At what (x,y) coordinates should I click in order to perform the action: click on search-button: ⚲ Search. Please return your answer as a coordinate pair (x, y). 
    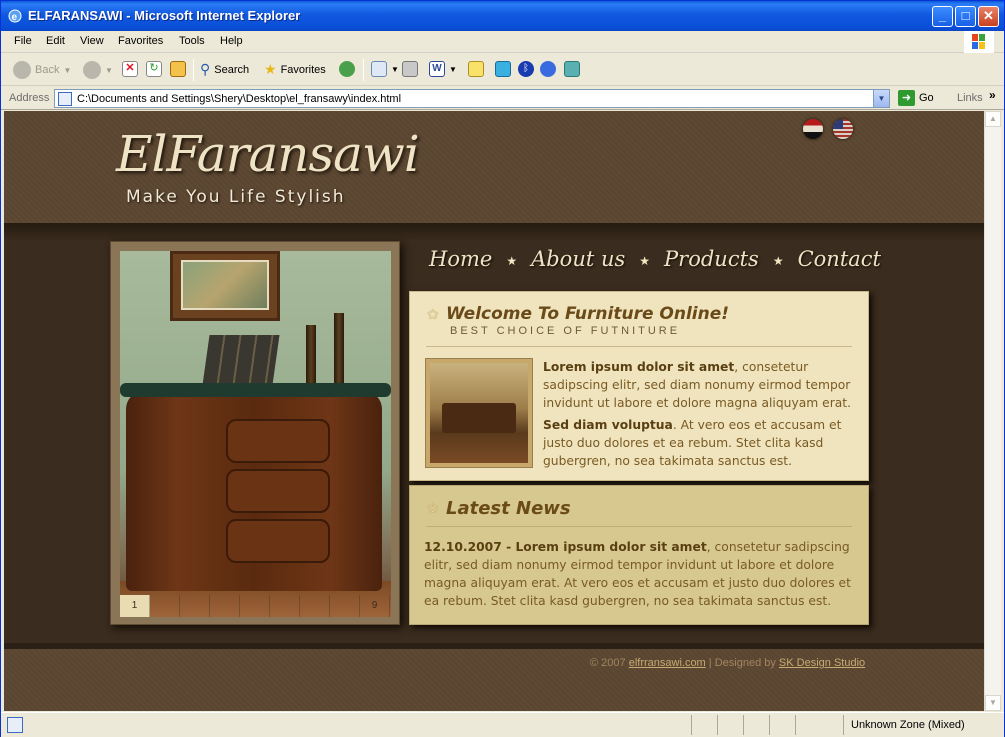
    Looking at the image, I should click on (224, 69).